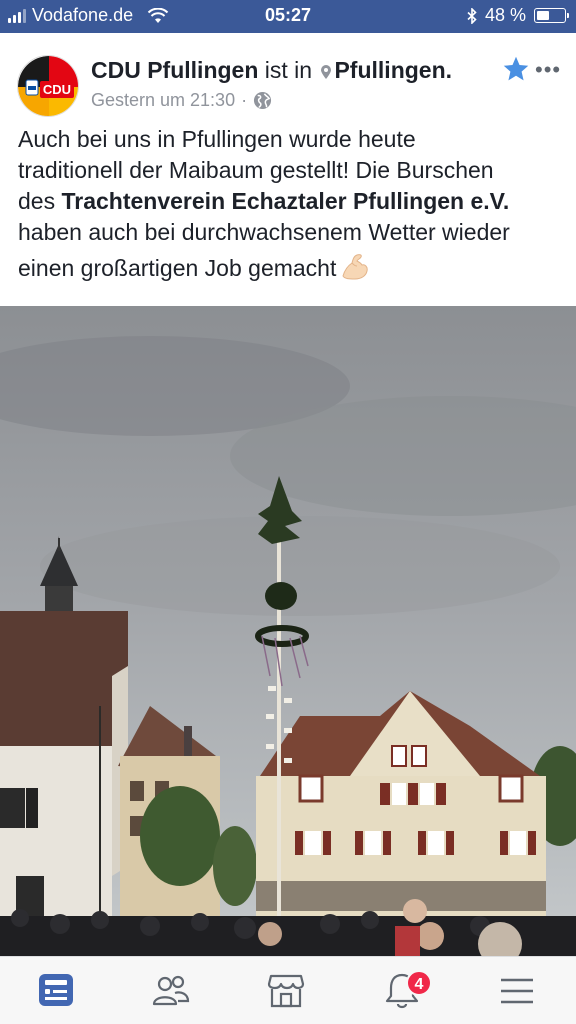 The height and width of the screenshot is (1024, 576). Describe the element at coordinates (516, 69) in the screenshot. I see `star-icon` at that location.